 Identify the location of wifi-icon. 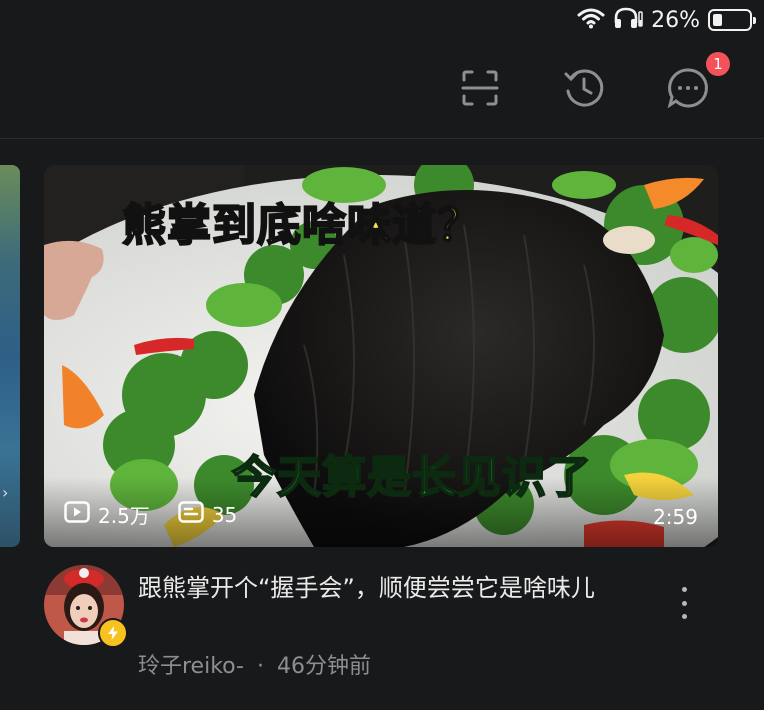
(591, 20).